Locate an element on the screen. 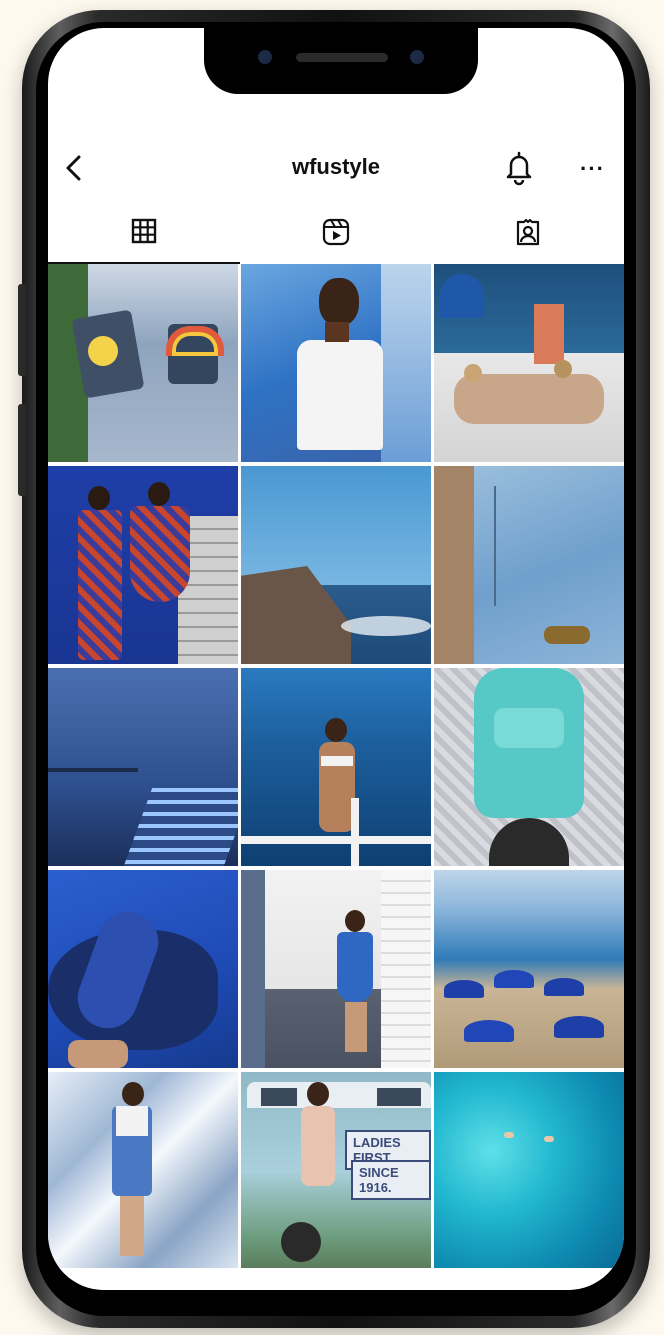 This screenshot has width=664, height=1335. grid-icon is located at coordinates (144, 231).